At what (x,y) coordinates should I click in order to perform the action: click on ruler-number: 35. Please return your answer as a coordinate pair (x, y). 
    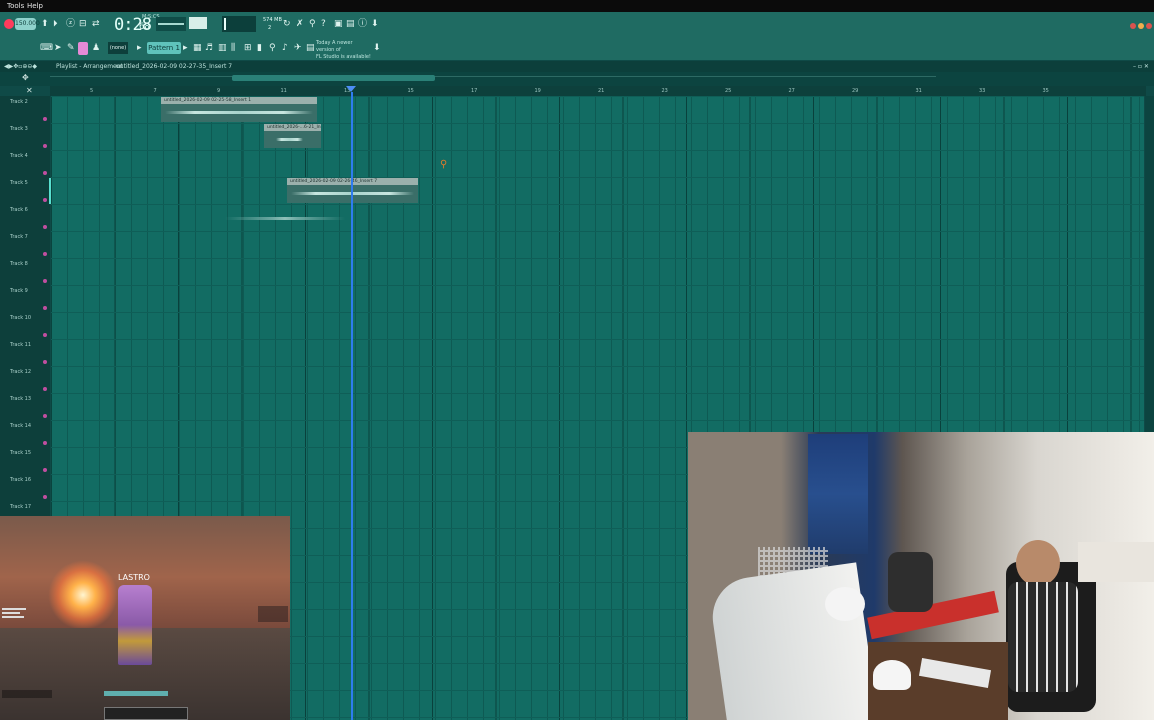
    Looking at the image, I should click on (1045, 91).